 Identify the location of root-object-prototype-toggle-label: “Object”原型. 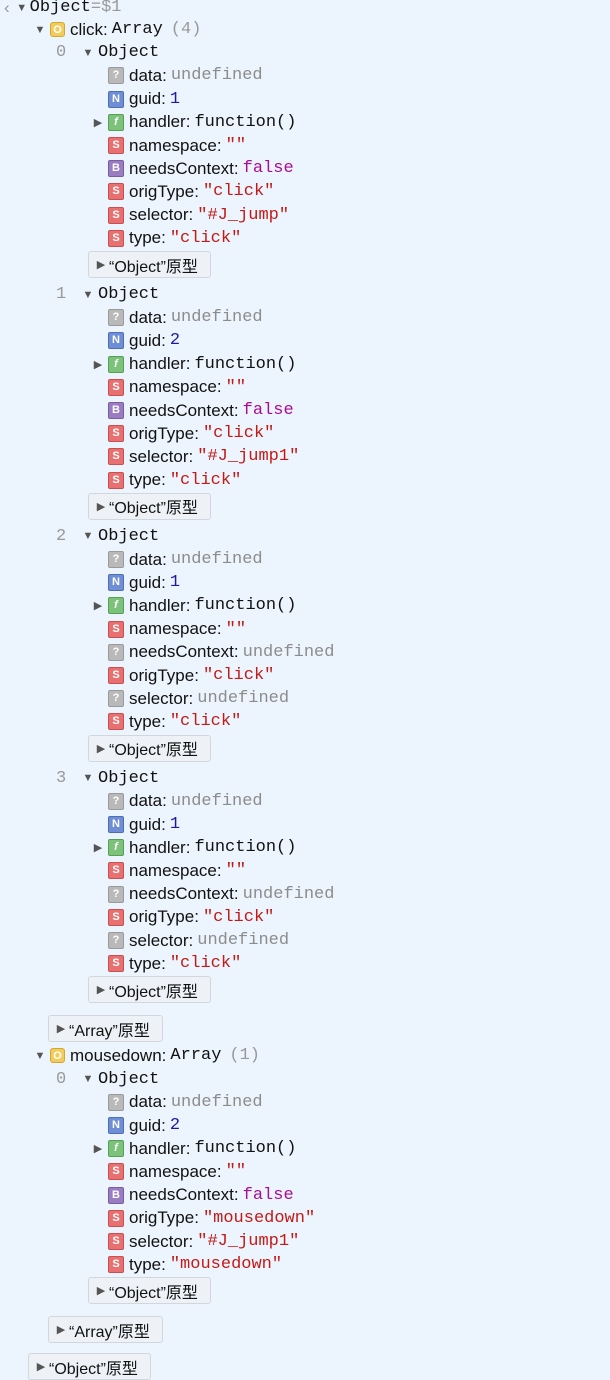
(93, 1369).